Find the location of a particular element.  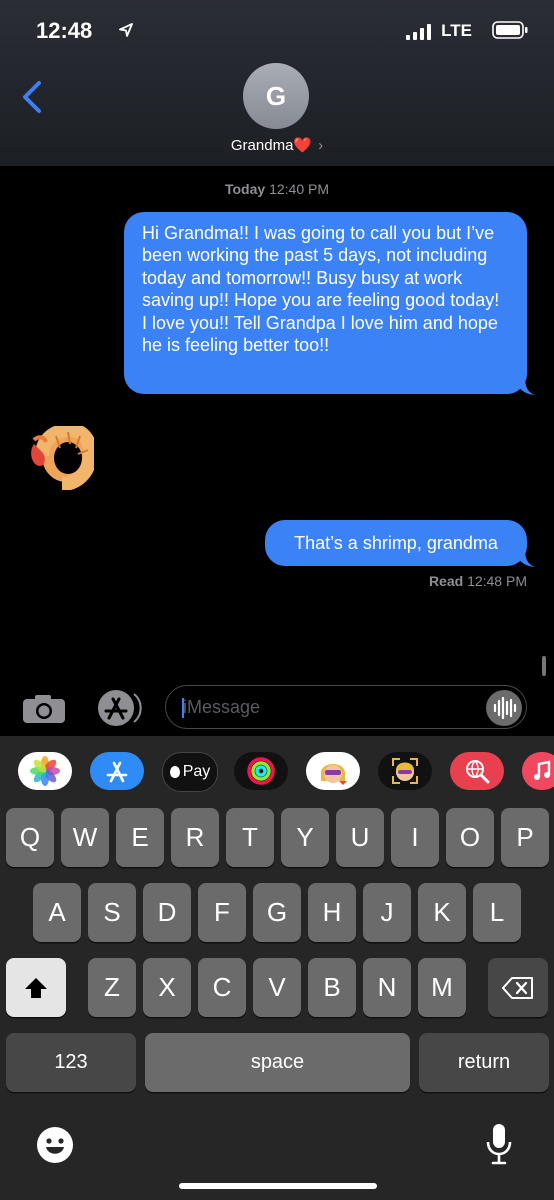

sent-message-bubble: That’s a shrimp, grandma is located at coordinates (396, 543).